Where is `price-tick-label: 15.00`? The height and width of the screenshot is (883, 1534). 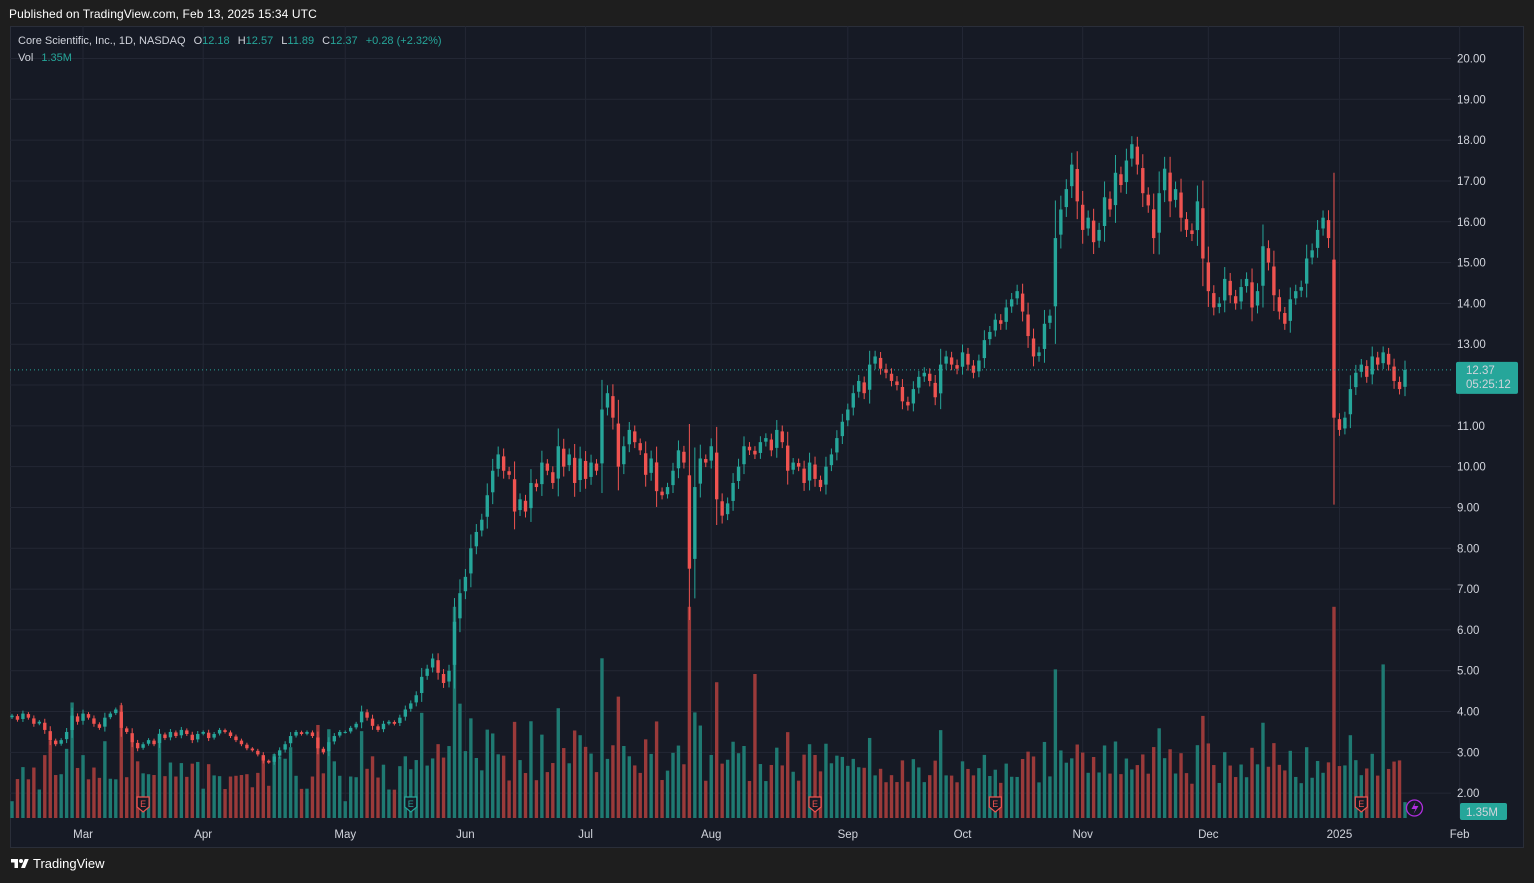 price-tick-label: 15.00 is located at coordinates (1471, 264).